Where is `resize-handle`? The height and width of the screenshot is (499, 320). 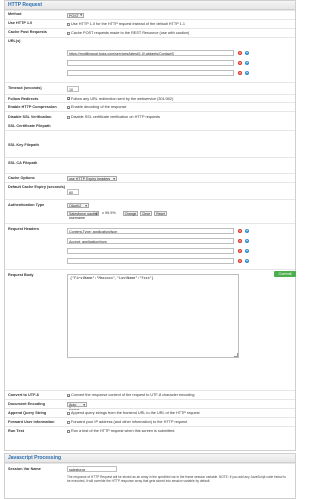
resize-handle is located at coordinates (236, 355).